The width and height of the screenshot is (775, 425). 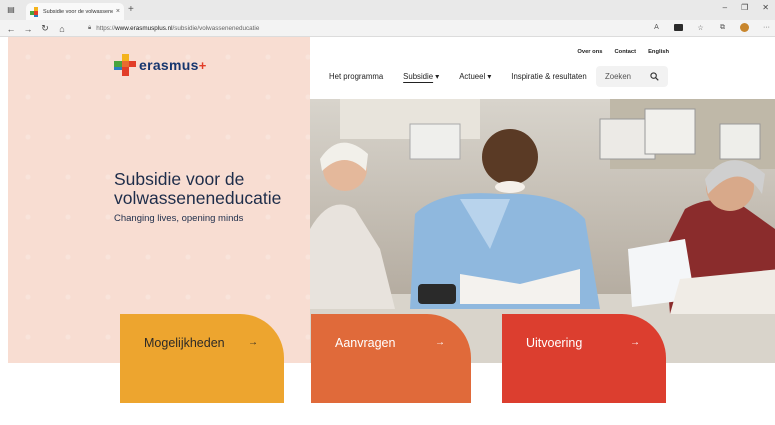 What do you see at coordinates (131, 10) in the screenshot?
I see `new-tab-button: +` at bounding box center [131, 10].